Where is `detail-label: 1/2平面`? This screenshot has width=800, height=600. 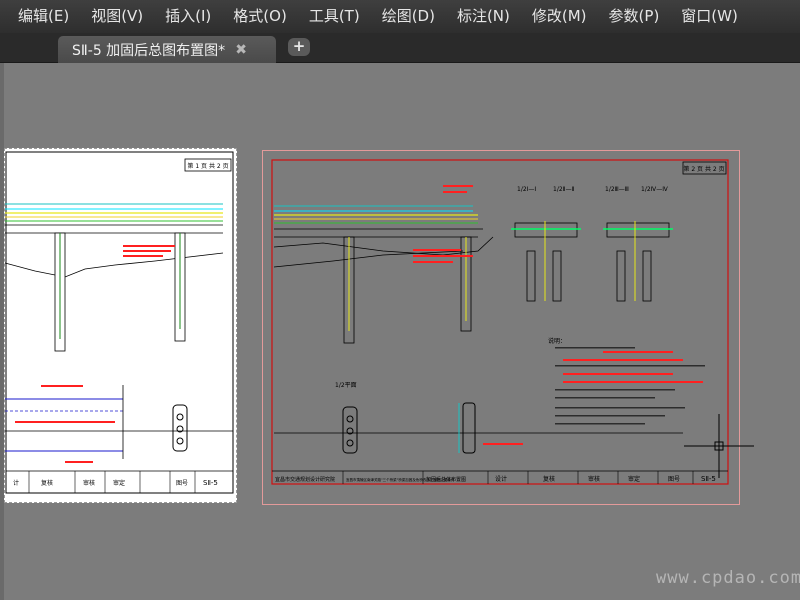
detail-label: 1/2平面 is located at coordinates (346, 385).